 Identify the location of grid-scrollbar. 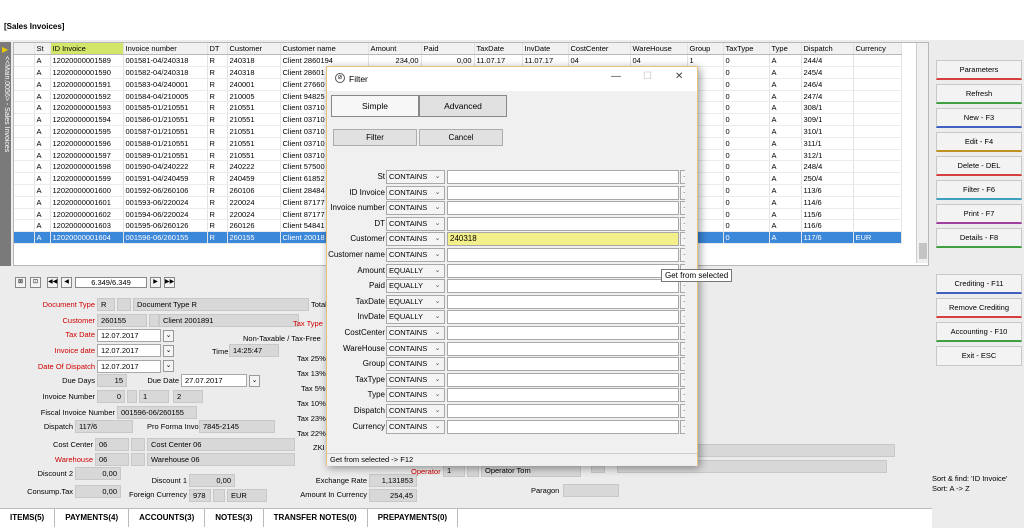
(922, 153).